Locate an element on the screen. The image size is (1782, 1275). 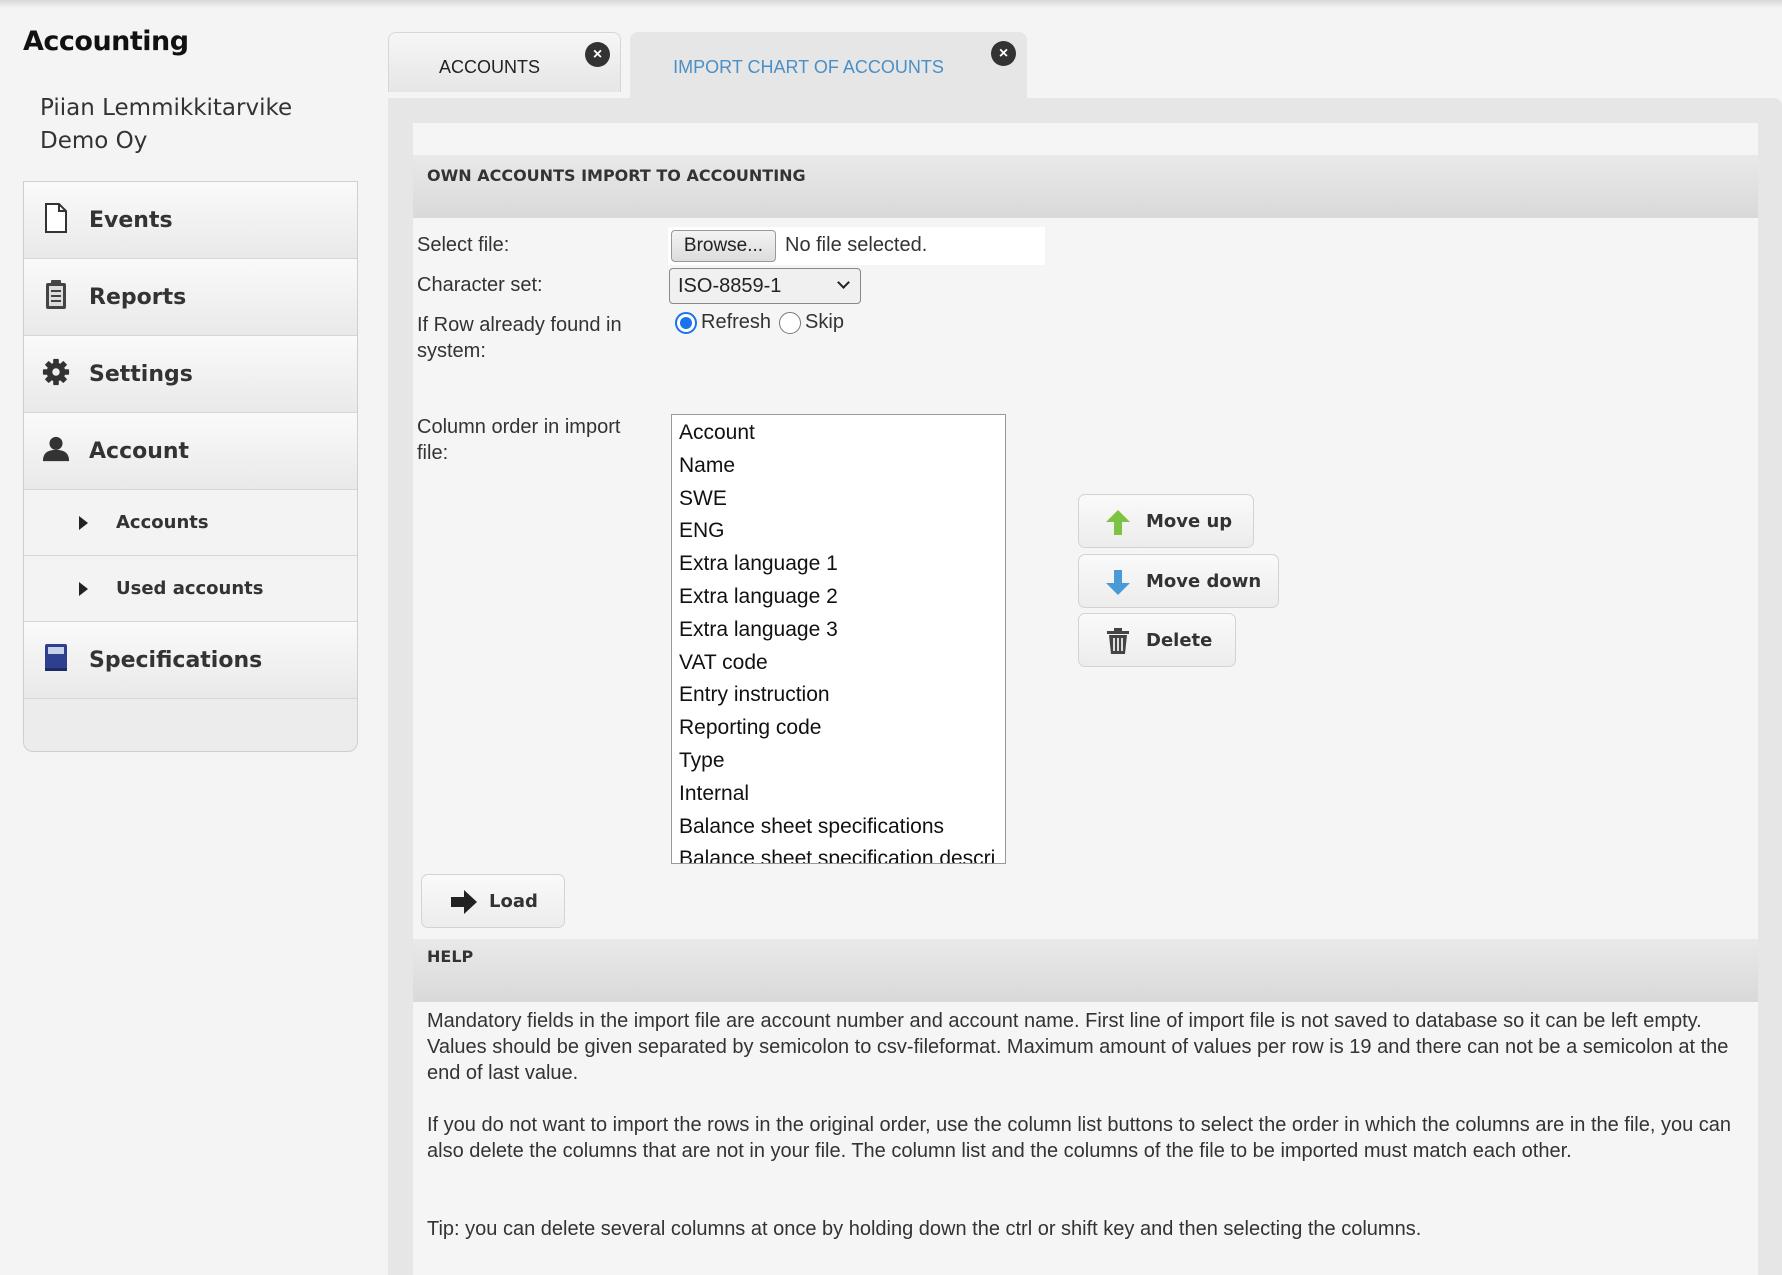
gear-icon is located at coordinates (56, 372).